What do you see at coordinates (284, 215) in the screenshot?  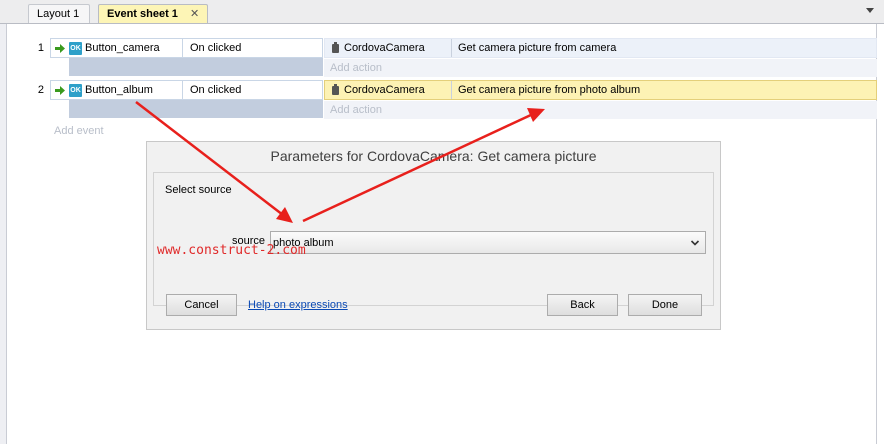 I see `arrowhead` at bounding box center [284, 215].